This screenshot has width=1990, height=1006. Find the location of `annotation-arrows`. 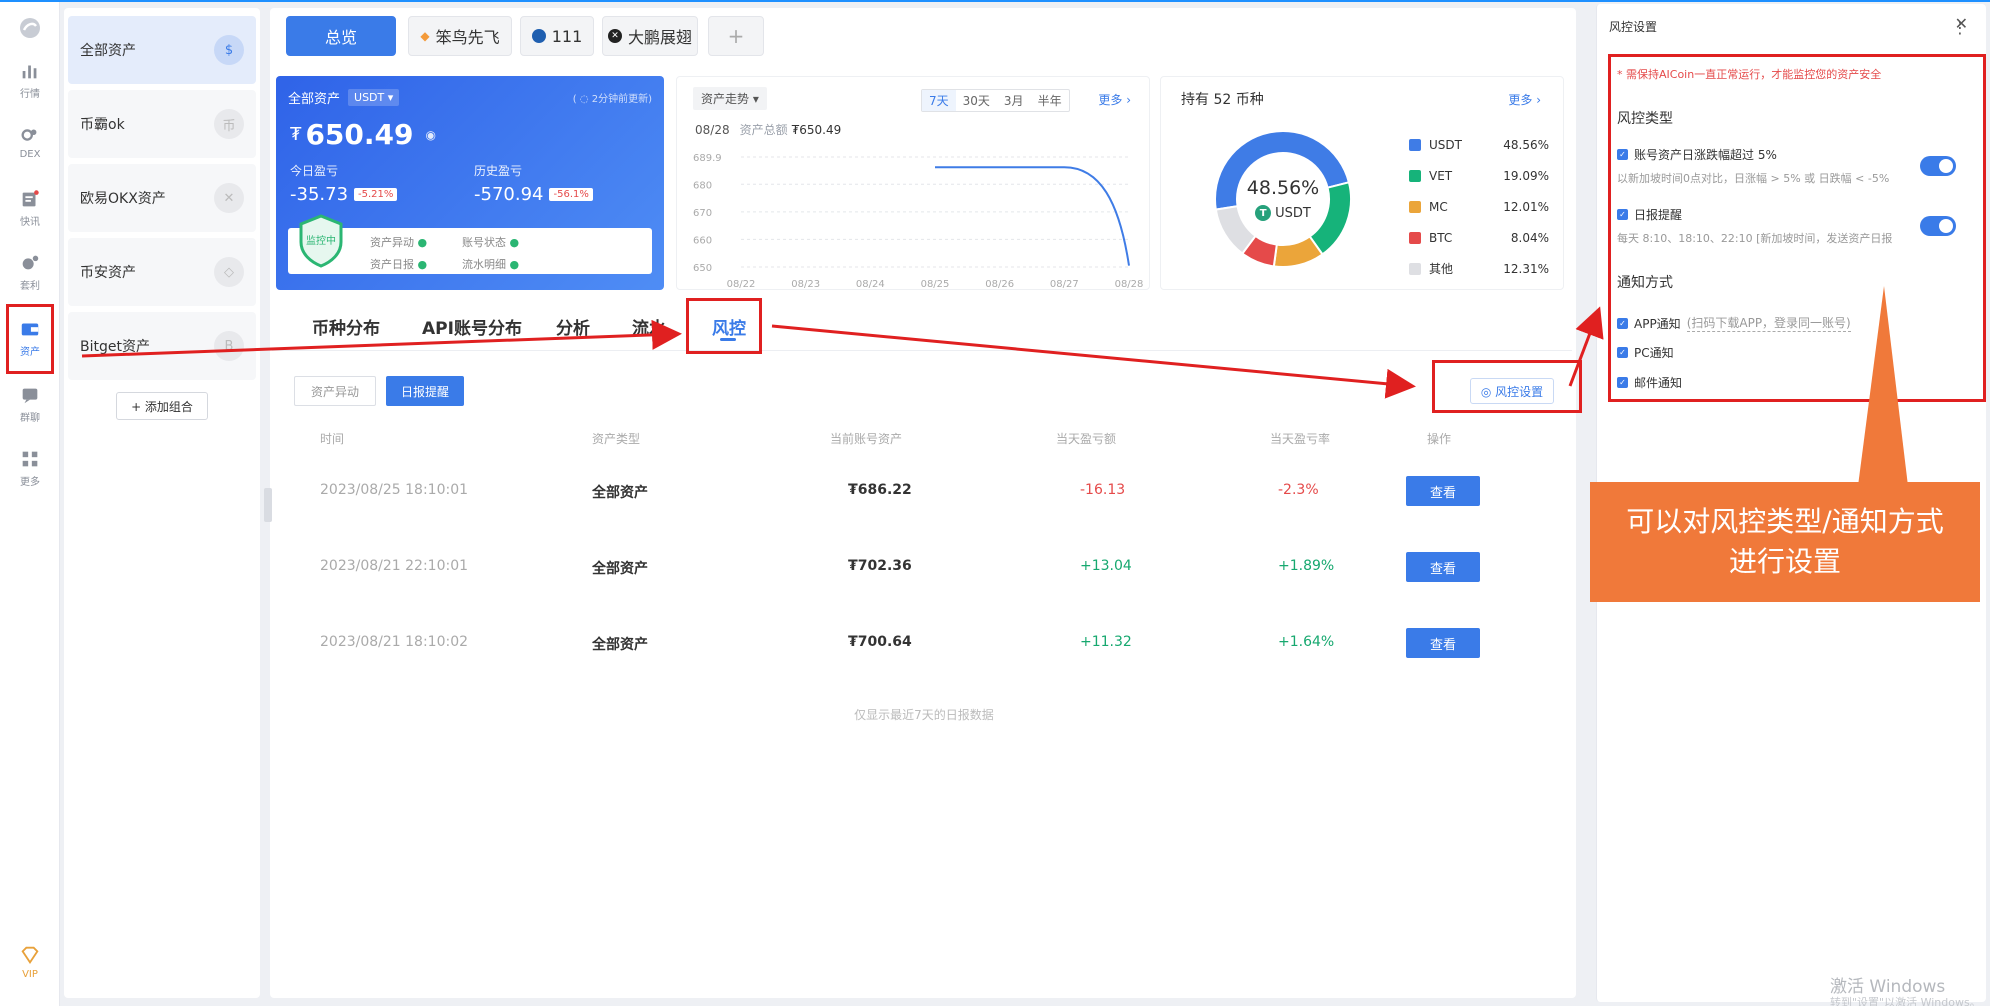

annotation-arrows is located at coordinates (842, 352).